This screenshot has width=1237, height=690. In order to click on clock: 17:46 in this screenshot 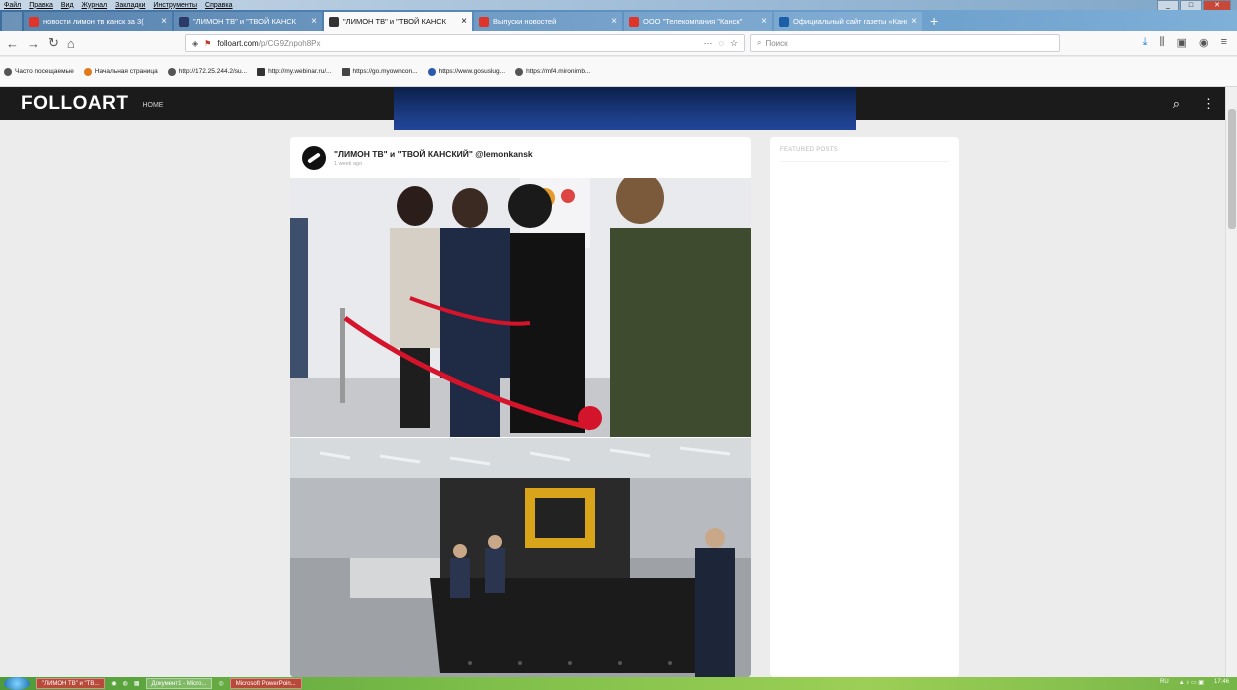, I will do `click(1221, 682)`.